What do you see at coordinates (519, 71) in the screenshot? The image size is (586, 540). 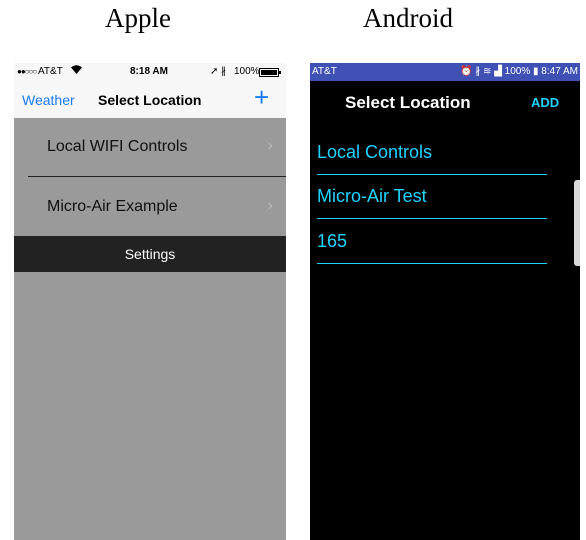 I see `status-icons: ⏰ ∦ ≋ ▟ 100% ▮ 8:47 AM` at bounding box center [519, 71].